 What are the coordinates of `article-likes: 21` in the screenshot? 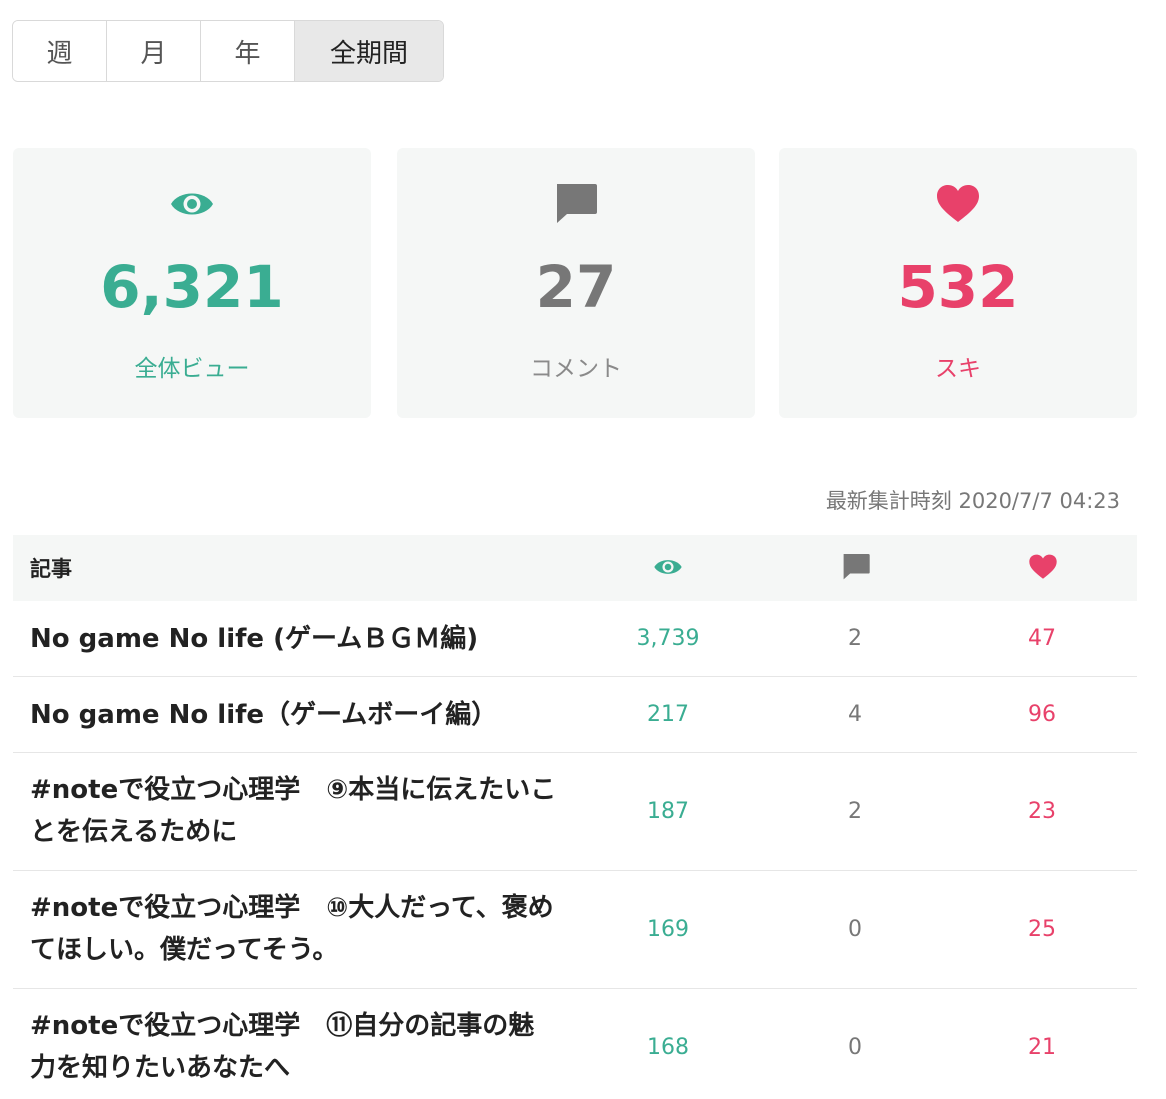 It's located at (1042, 1047).